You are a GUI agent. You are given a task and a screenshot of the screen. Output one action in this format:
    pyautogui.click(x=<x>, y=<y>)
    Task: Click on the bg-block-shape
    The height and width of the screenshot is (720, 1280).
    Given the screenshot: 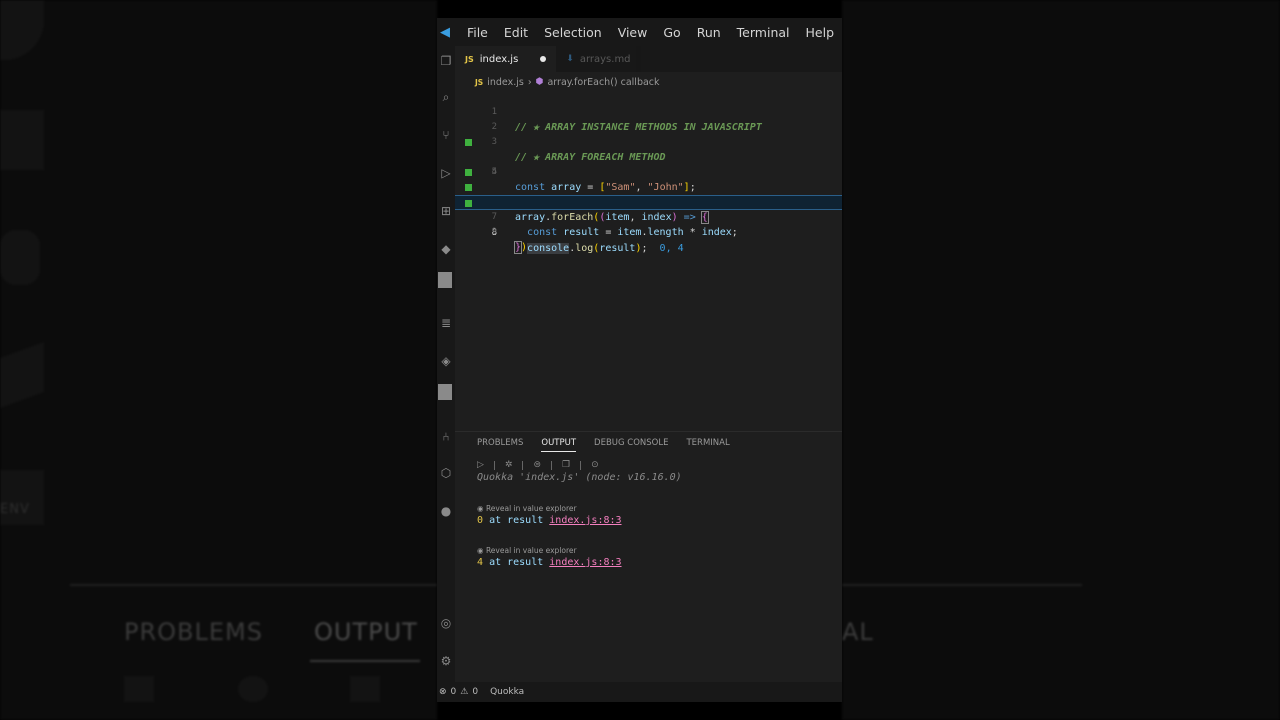 What is the action you would take?
    pyautogui.click(x=22, y=140)
    